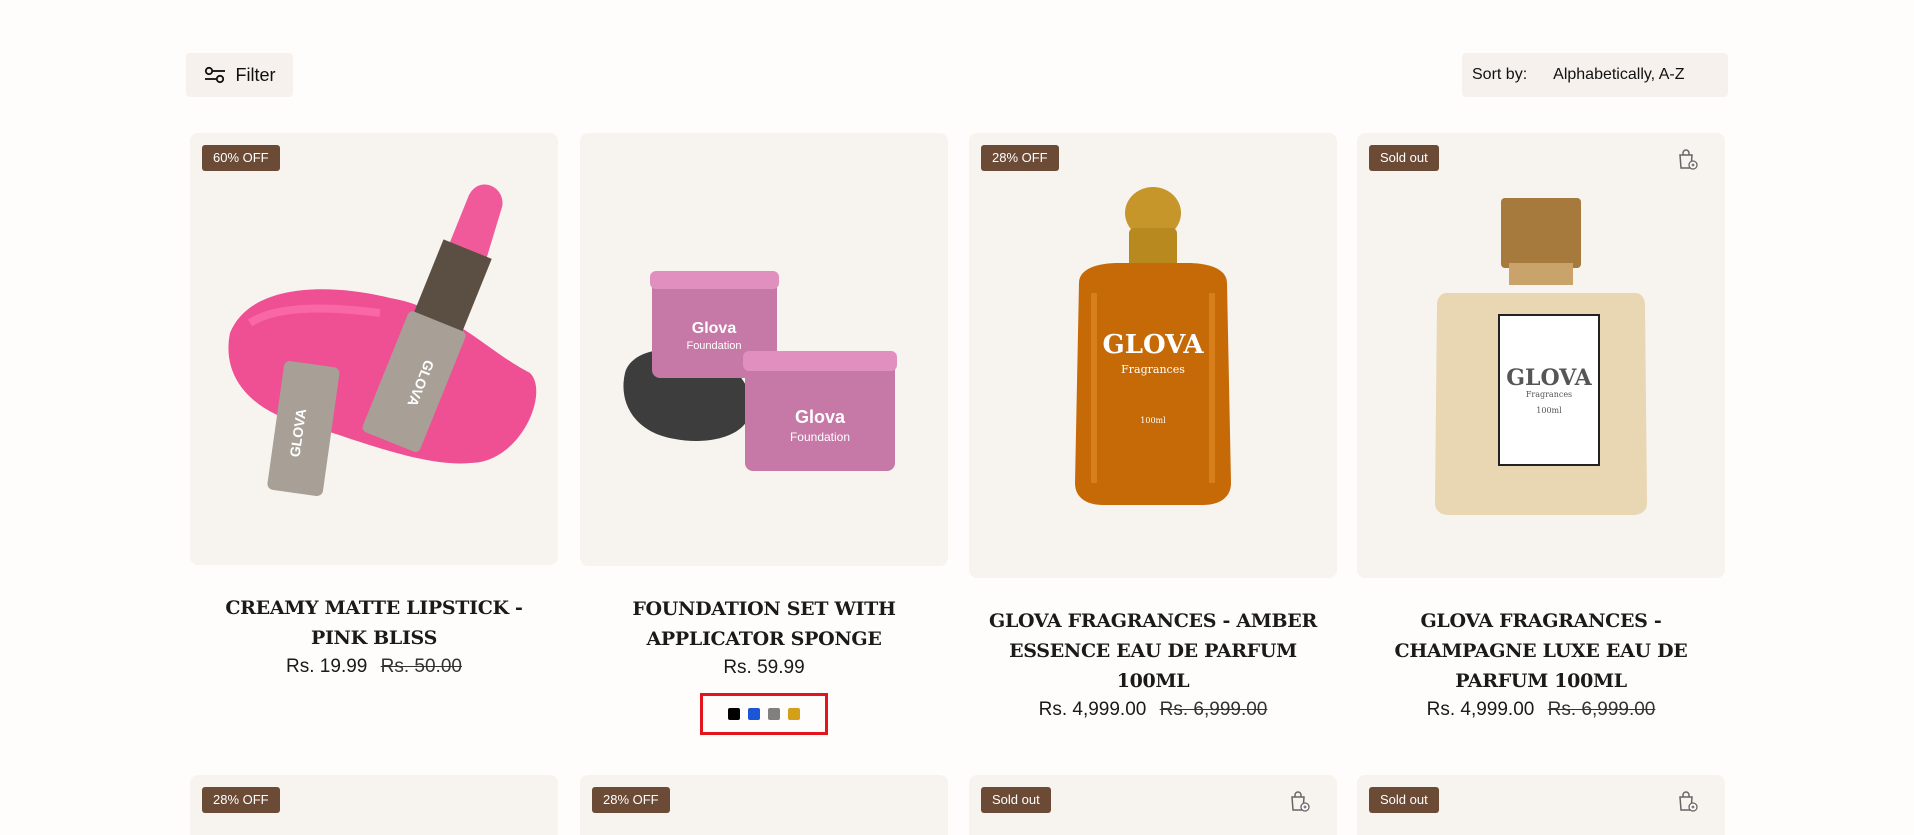 The width and height of the screenshot is (1914, 835). I want to click on product-image-container: GLOVA GLOVA 60% OFF, so click(374, 349).